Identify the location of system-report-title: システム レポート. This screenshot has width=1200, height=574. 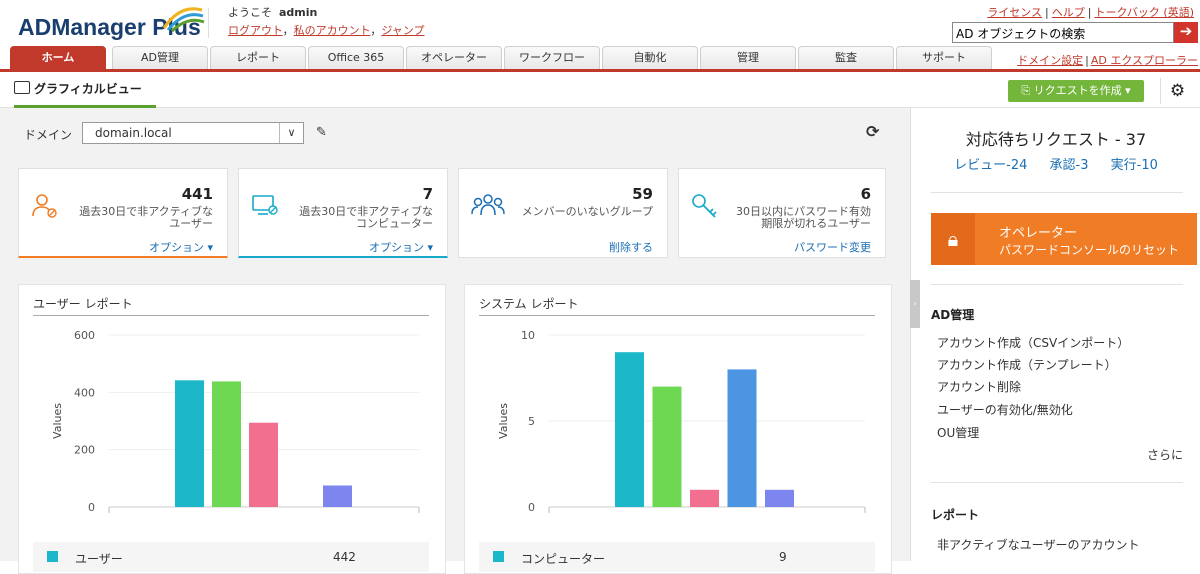
(529, 304).